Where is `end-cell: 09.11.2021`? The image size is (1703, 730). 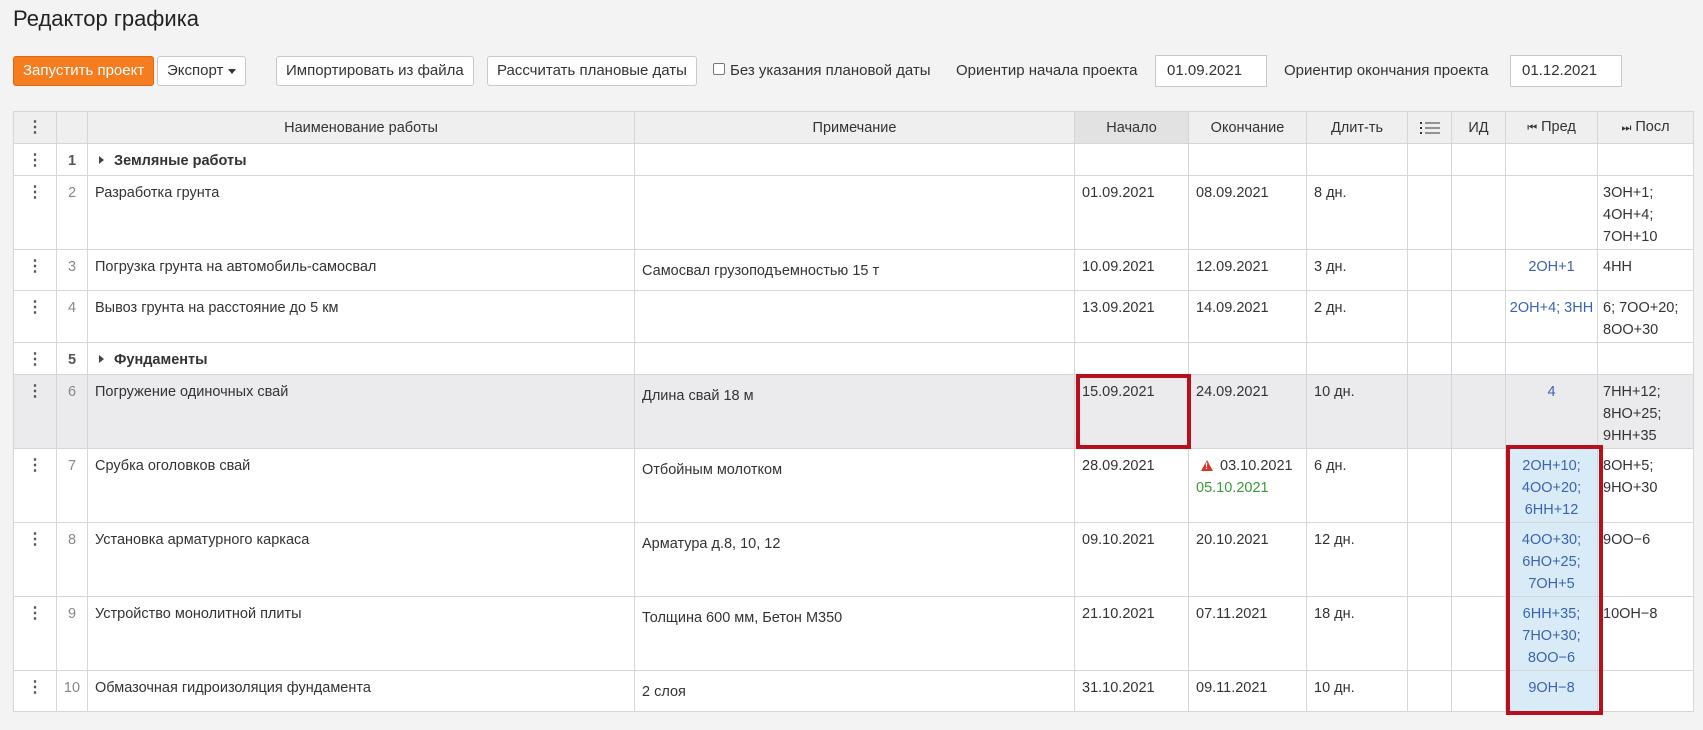 end-cell: 09.11.2021 is located at coordinates (1247, 691).